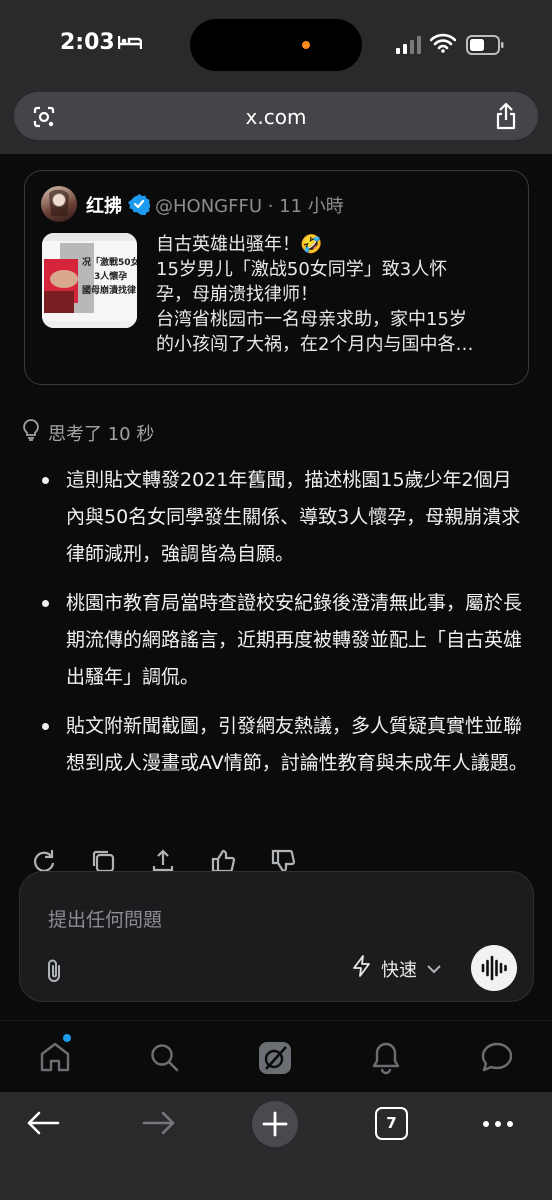 This screenshot has height=1200, width=552. Describe the element at coordinates (497, 1059) in the screenshot. I see `messages-icon` at that location.